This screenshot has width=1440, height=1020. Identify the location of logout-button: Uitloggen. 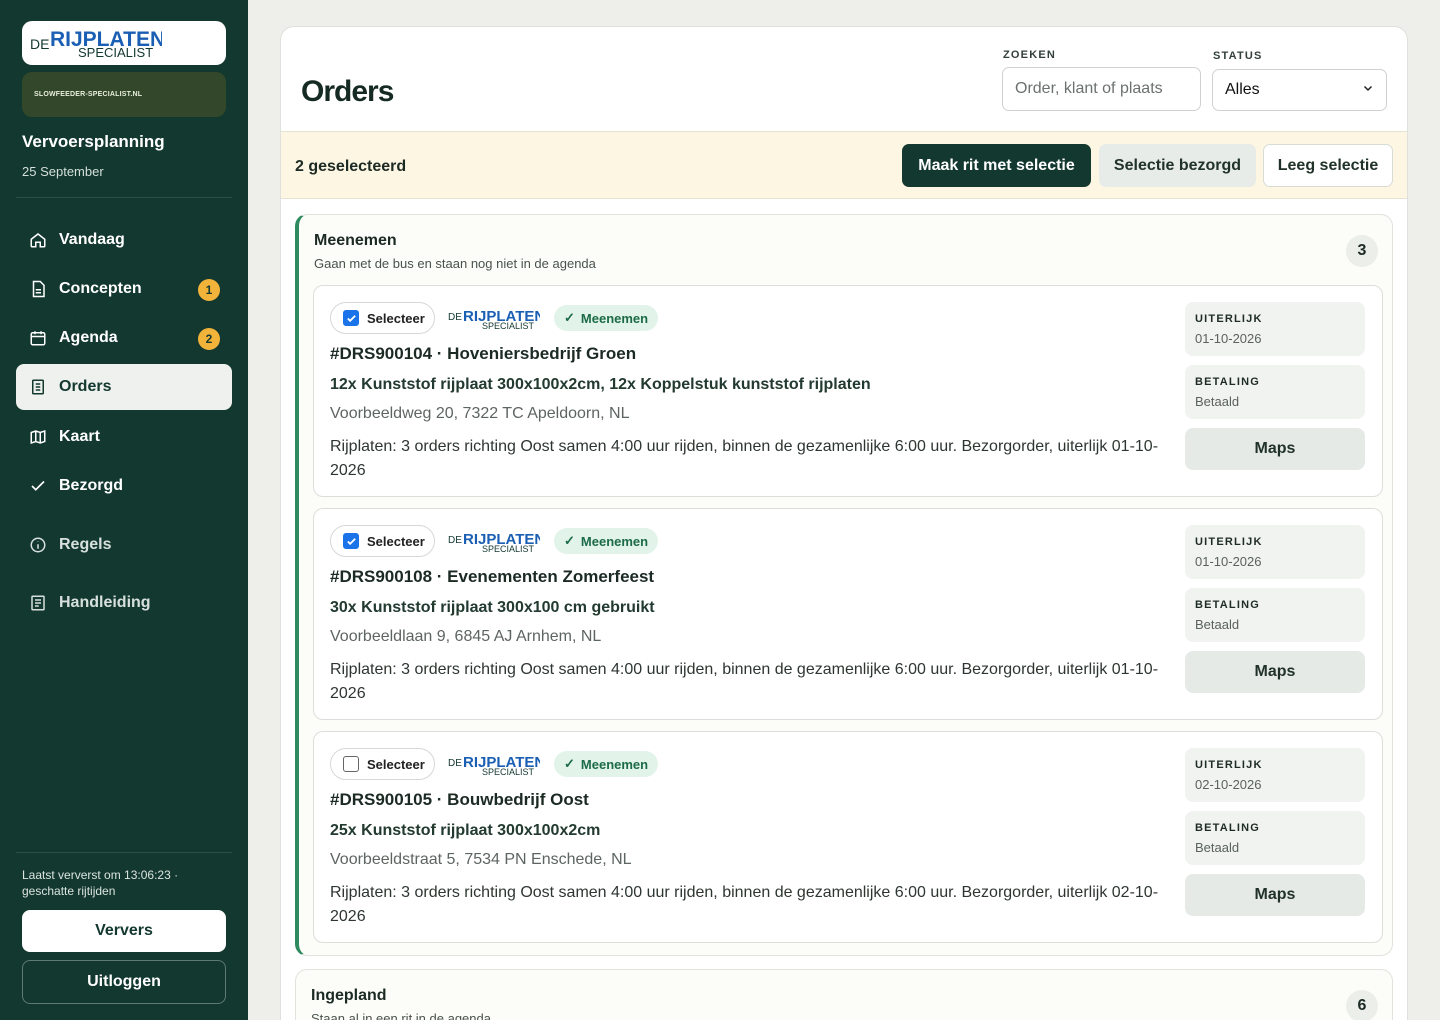
(124, 982).